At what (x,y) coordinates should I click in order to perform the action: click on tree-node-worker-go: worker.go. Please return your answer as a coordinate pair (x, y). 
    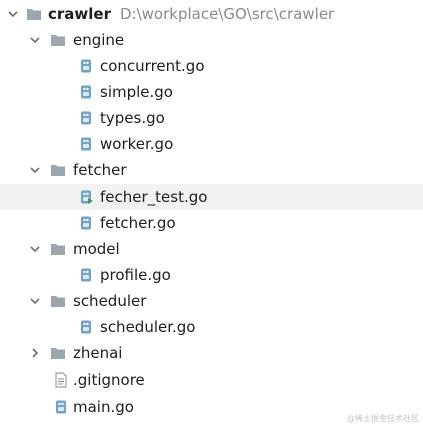
    Looking at the image, I should click on (211, 144).